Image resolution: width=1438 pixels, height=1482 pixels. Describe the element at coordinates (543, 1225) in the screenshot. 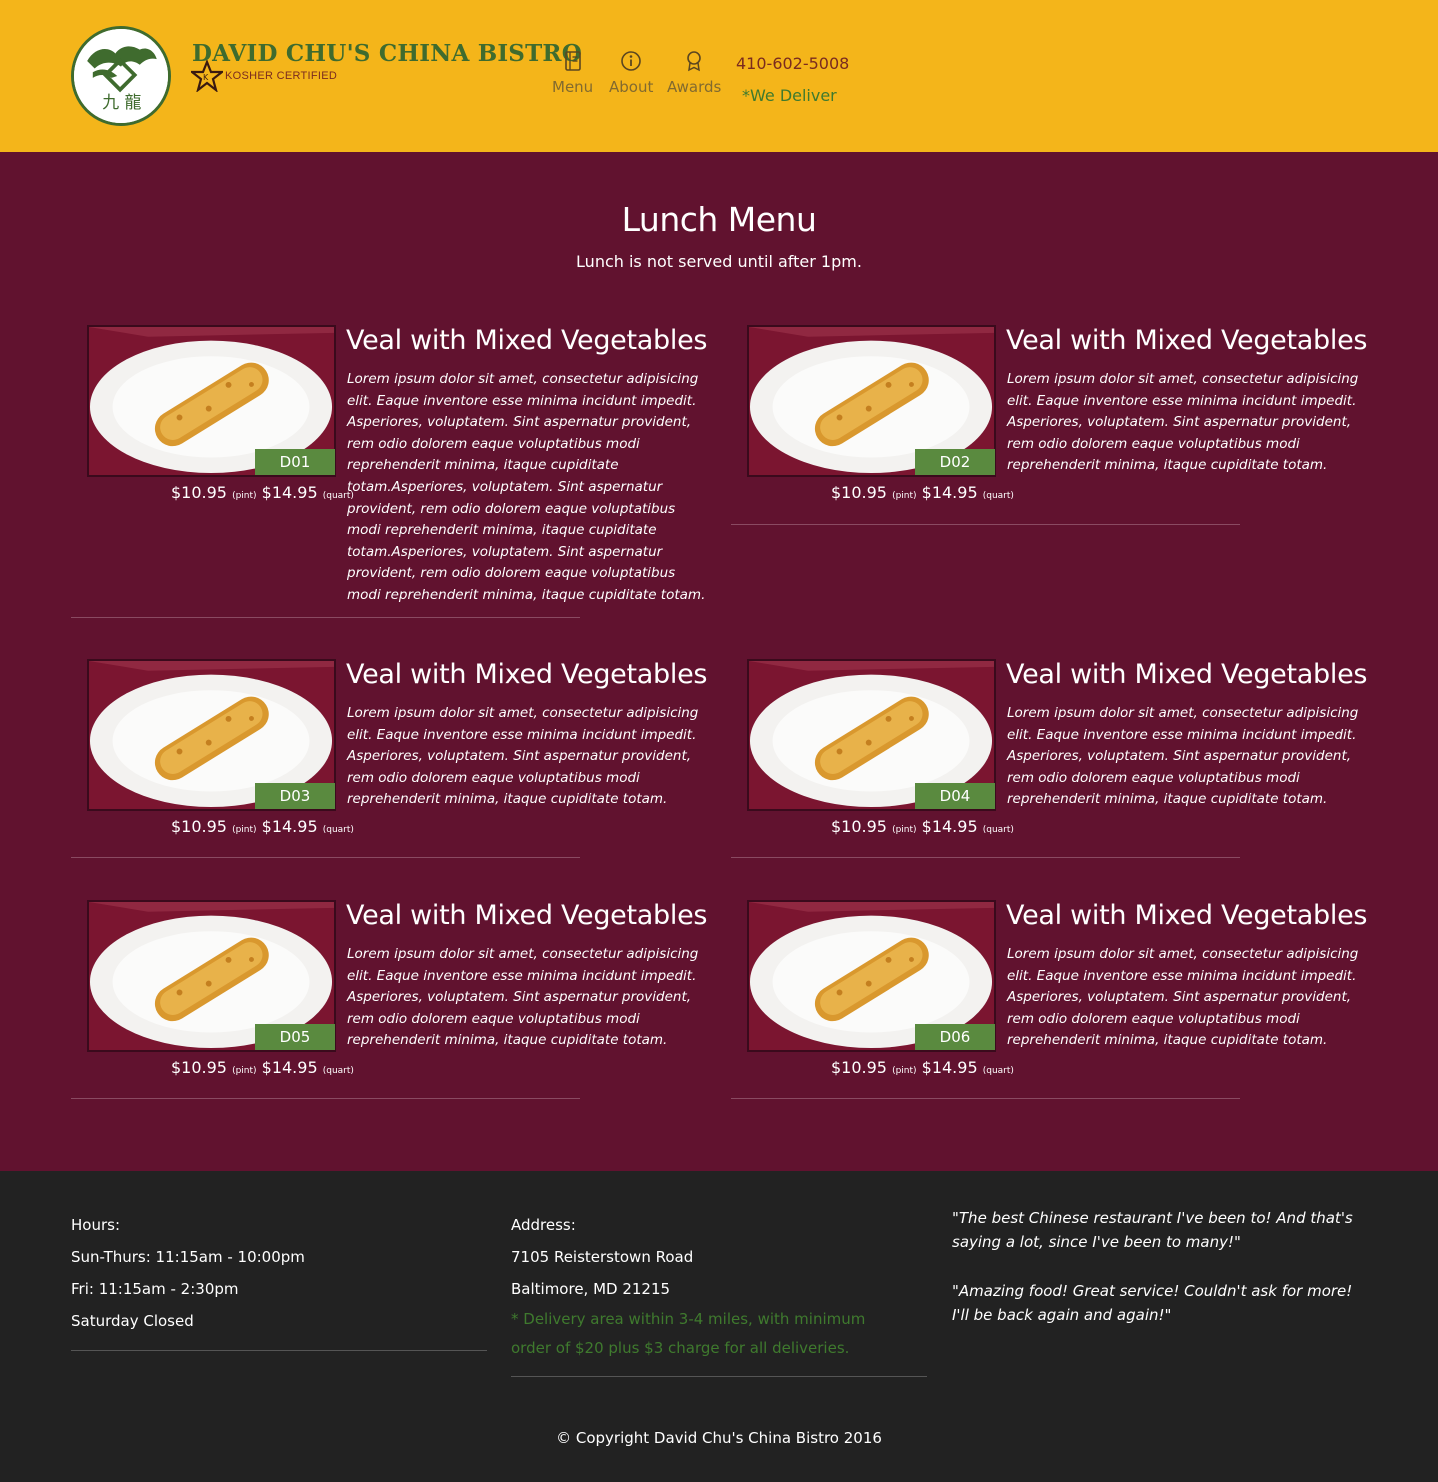

I see `address-title: Address:` at that location.